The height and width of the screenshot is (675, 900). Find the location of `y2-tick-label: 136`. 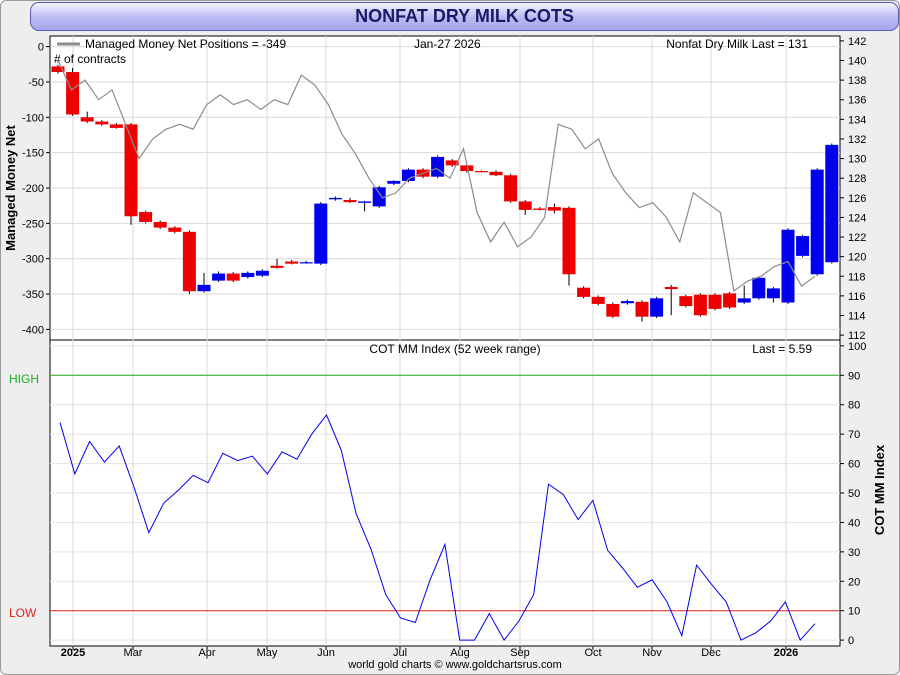

y2-tick-label: 136 is located at coordinates (857, 101).